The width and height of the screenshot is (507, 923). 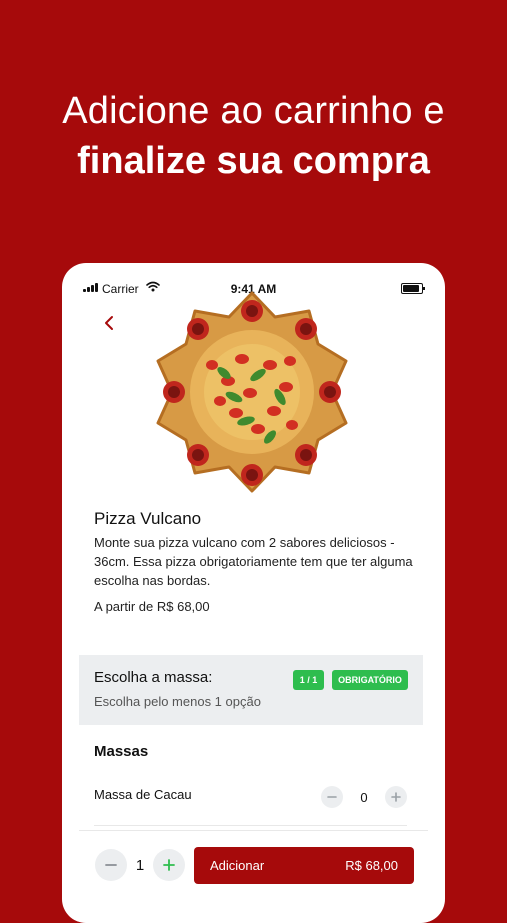 I want to click on options-group-title: Massas, so click(x=121, y=751).